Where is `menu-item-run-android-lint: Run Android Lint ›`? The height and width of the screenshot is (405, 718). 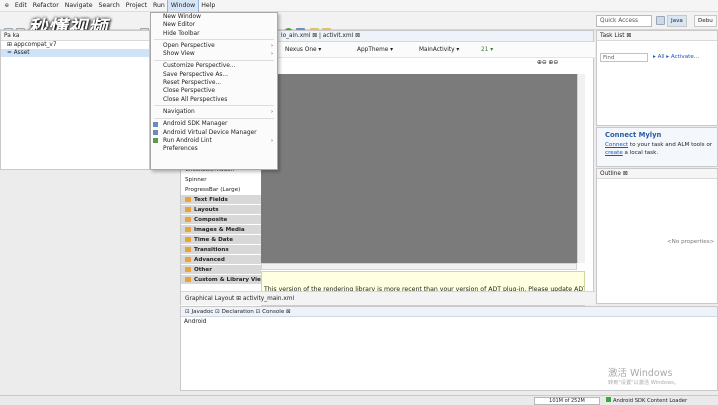
menu-item-run-android-lint: Run Android Lint › is located at coordinates (214, 141).